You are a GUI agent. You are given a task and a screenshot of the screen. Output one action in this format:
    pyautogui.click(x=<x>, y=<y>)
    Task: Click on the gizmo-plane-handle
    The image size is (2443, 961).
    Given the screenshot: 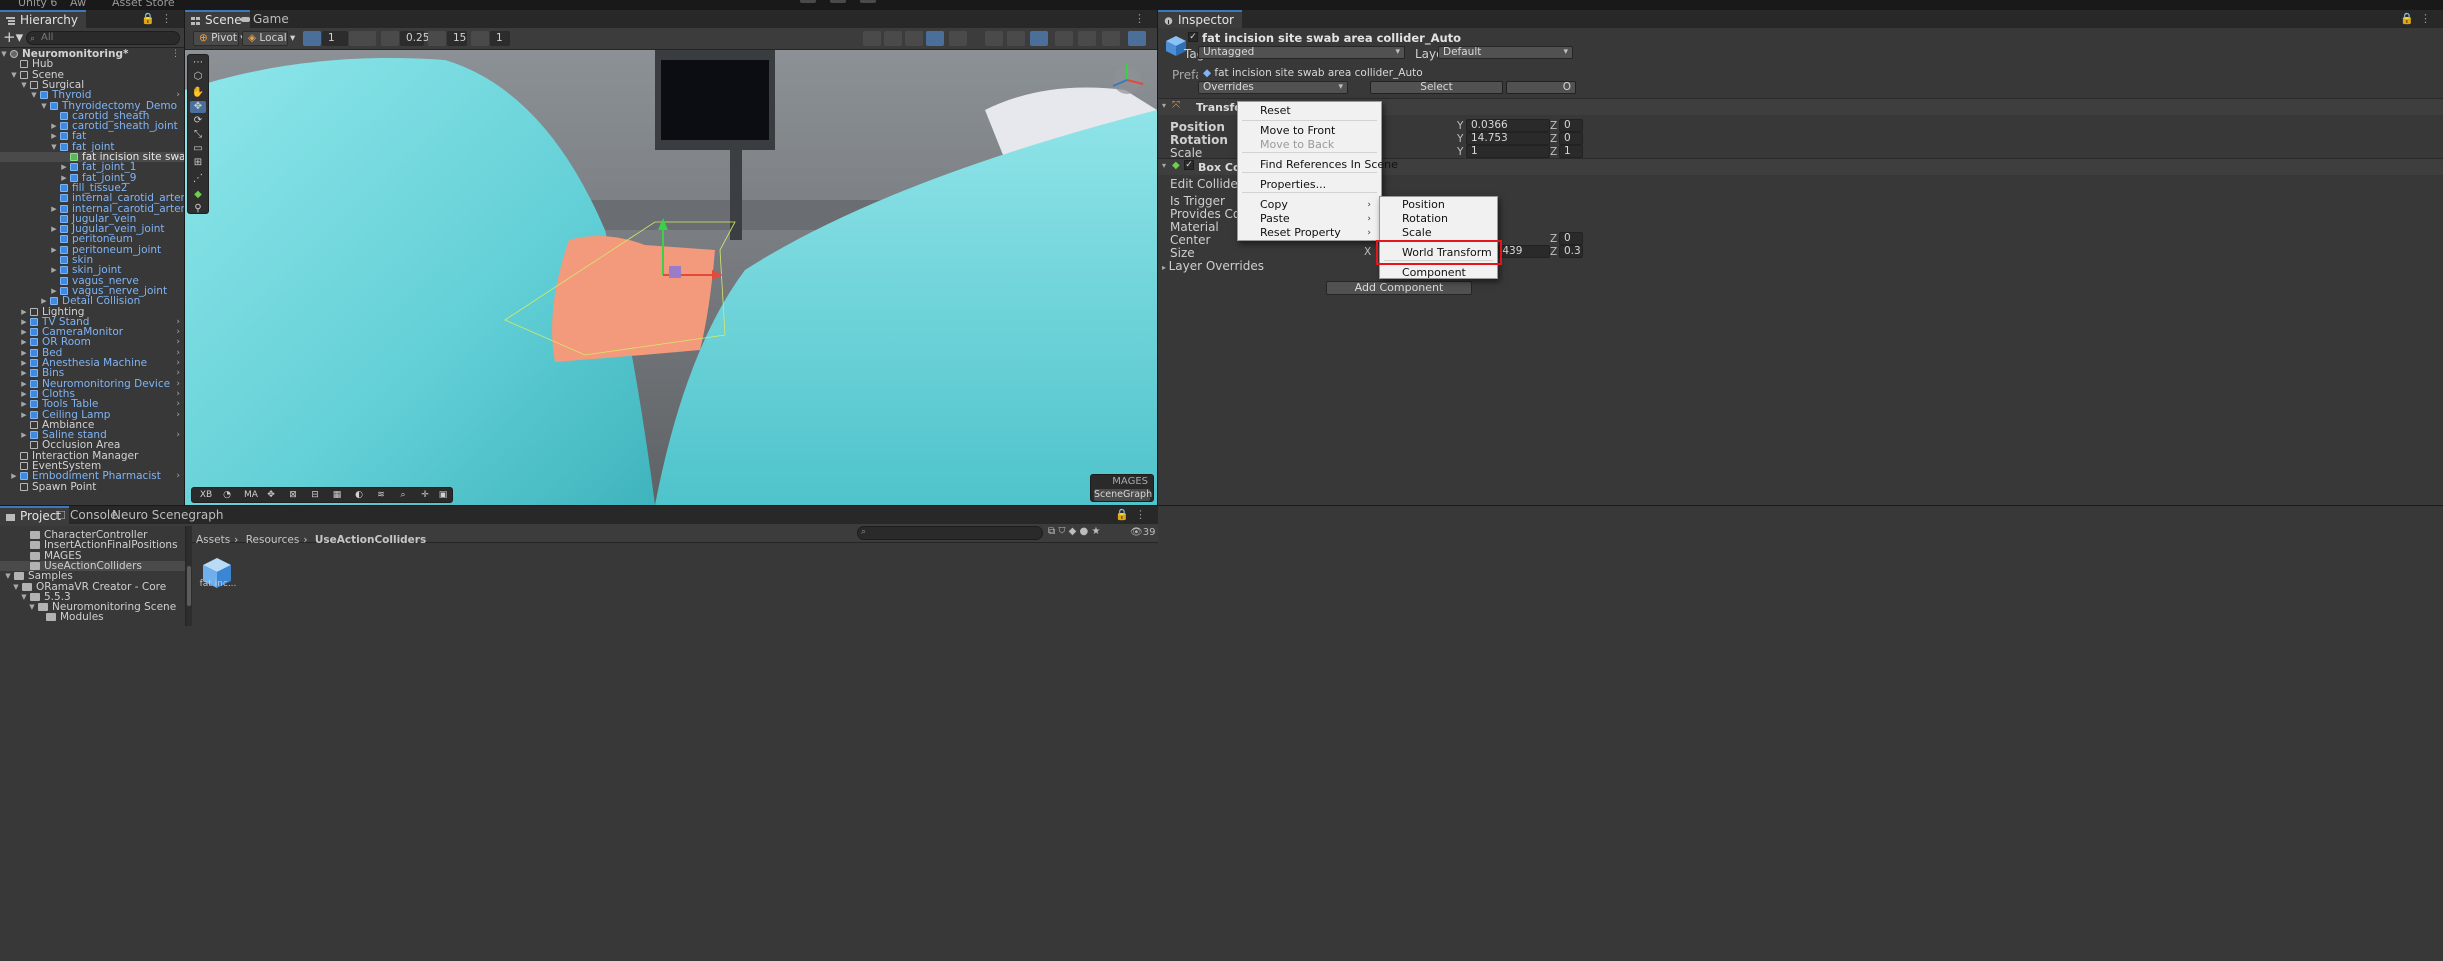 What is the action you would take?
    pyautogui.click(x=675, y=272)
    